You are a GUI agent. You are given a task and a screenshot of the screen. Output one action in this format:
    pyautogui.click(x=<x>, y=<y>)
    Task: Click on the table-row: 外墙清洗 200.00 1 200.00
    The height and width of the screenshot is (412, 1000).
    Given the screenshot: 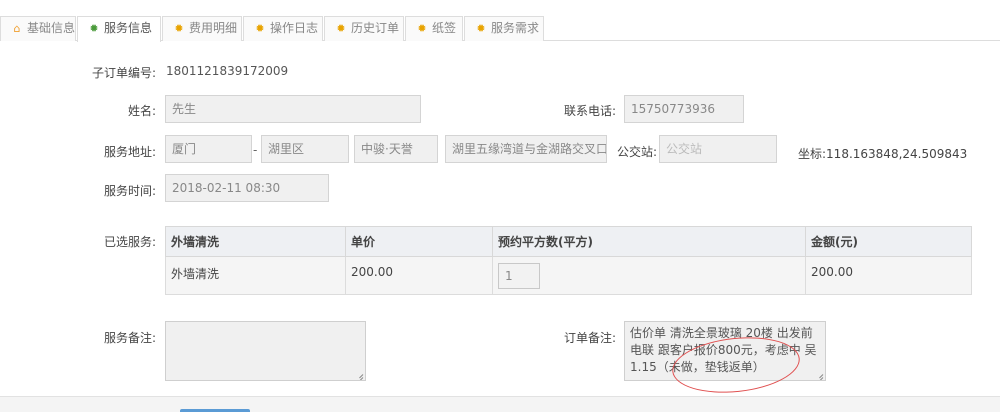 What is the action you would take?
    pyautogui.click(x=568, y=275)
    